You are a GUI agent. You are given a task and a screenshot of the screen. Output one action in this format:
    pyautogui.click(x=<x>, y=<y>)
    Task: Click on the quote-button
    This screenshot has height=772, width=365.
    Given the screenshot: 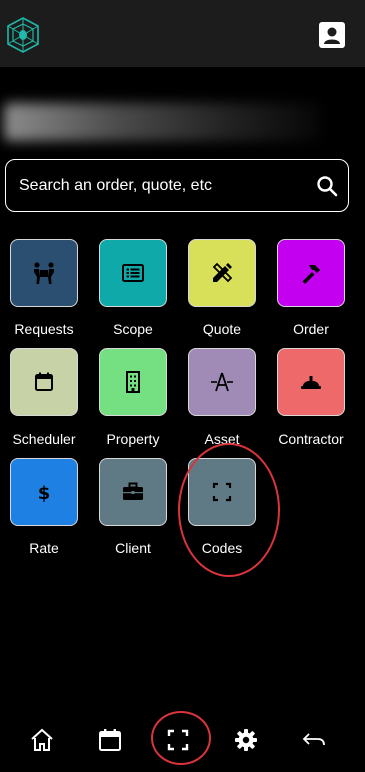 What is the action you would take?
    pyautogui.click(x=222, y=273)
    